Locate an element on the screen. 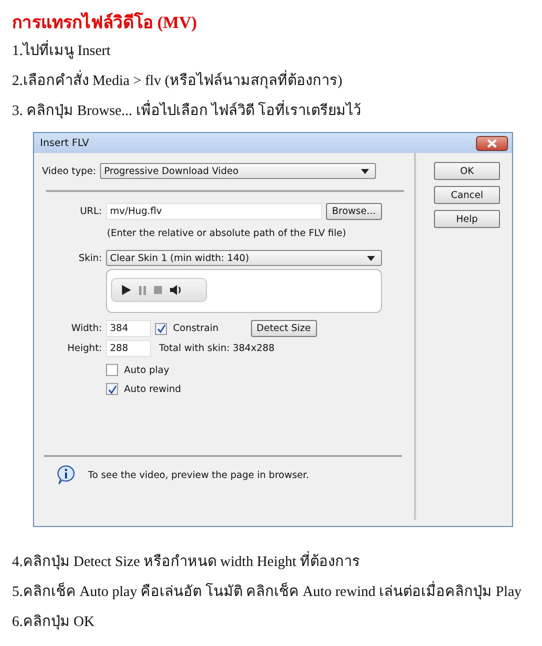 This screenshot has width=542, height=646. hint-text: (Enter the relative or absolute path of the FLV file) is located at coordinates (227, 233).